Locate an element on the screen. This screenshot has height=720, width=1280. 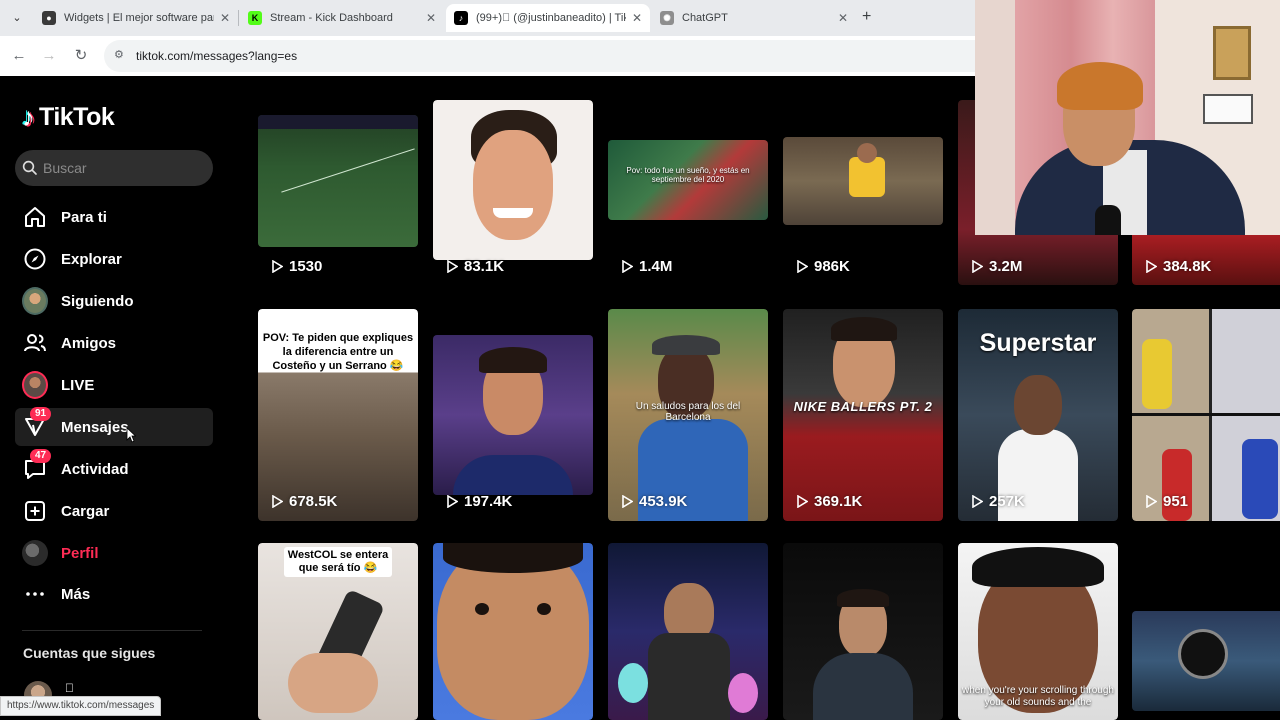
browser-tab-widgets: ● Widgets | El mejor software par ✕ is located at coordinates (136, 18).